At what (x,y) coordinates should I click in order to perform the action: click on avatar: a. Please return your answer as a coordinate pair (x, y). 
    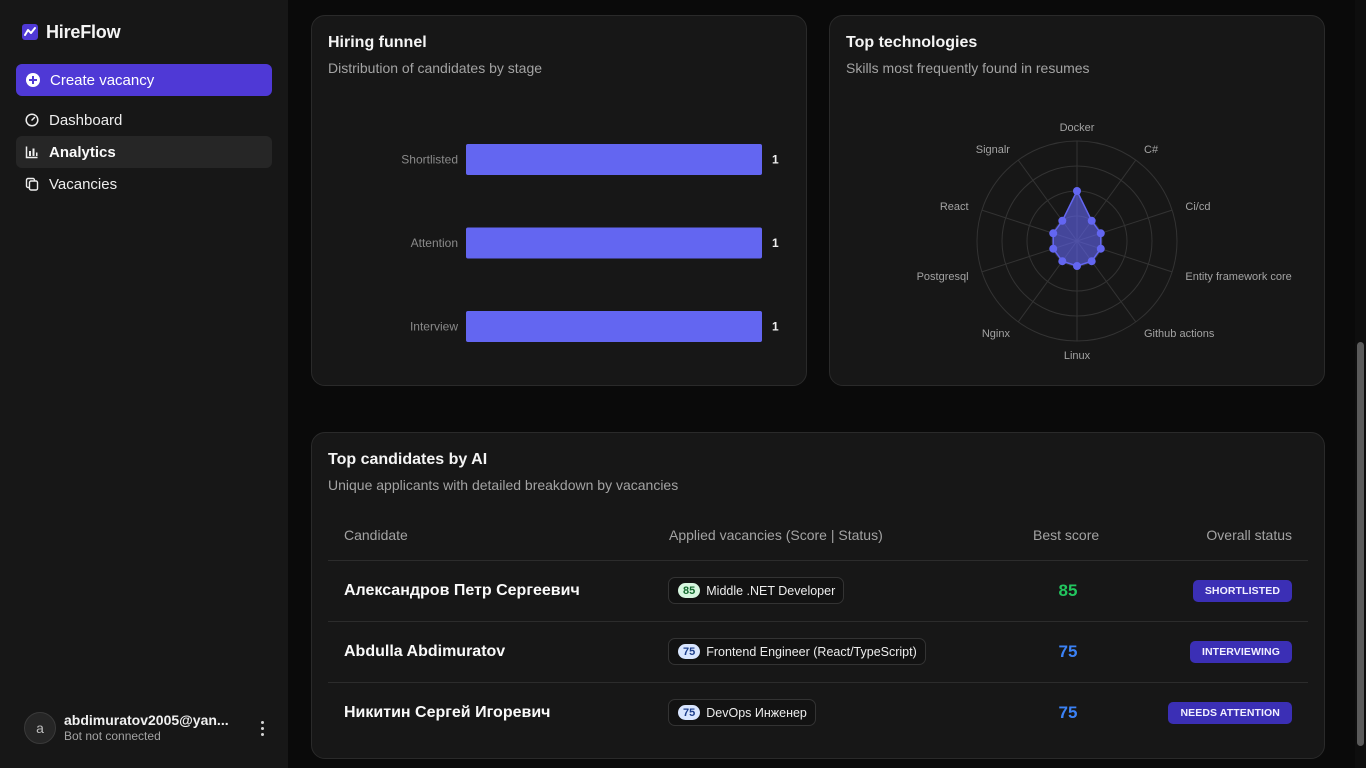
    Looking at the image, I should click on (40, 728).